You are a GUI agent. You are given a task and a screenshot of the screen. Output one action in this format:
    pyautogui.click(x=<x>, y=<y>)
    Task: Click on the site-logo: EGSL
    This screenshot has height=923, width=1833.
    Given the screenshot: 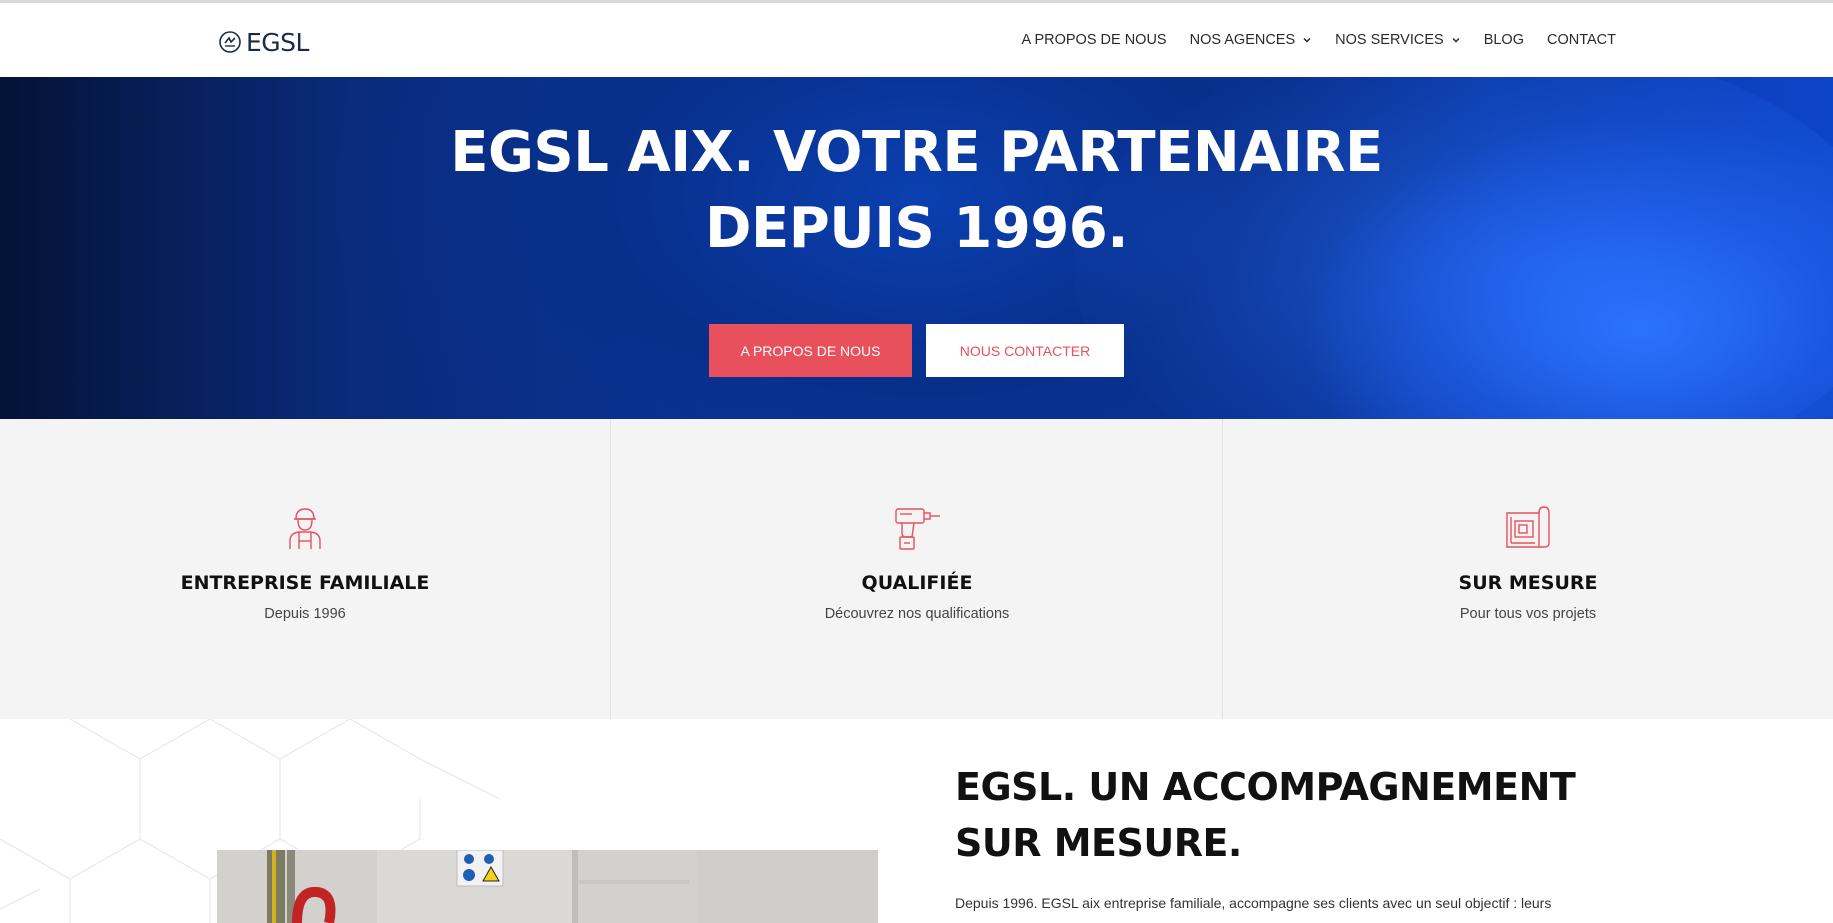 What is the action you would take?
    pyautogui.click(x=263, y=42)
    